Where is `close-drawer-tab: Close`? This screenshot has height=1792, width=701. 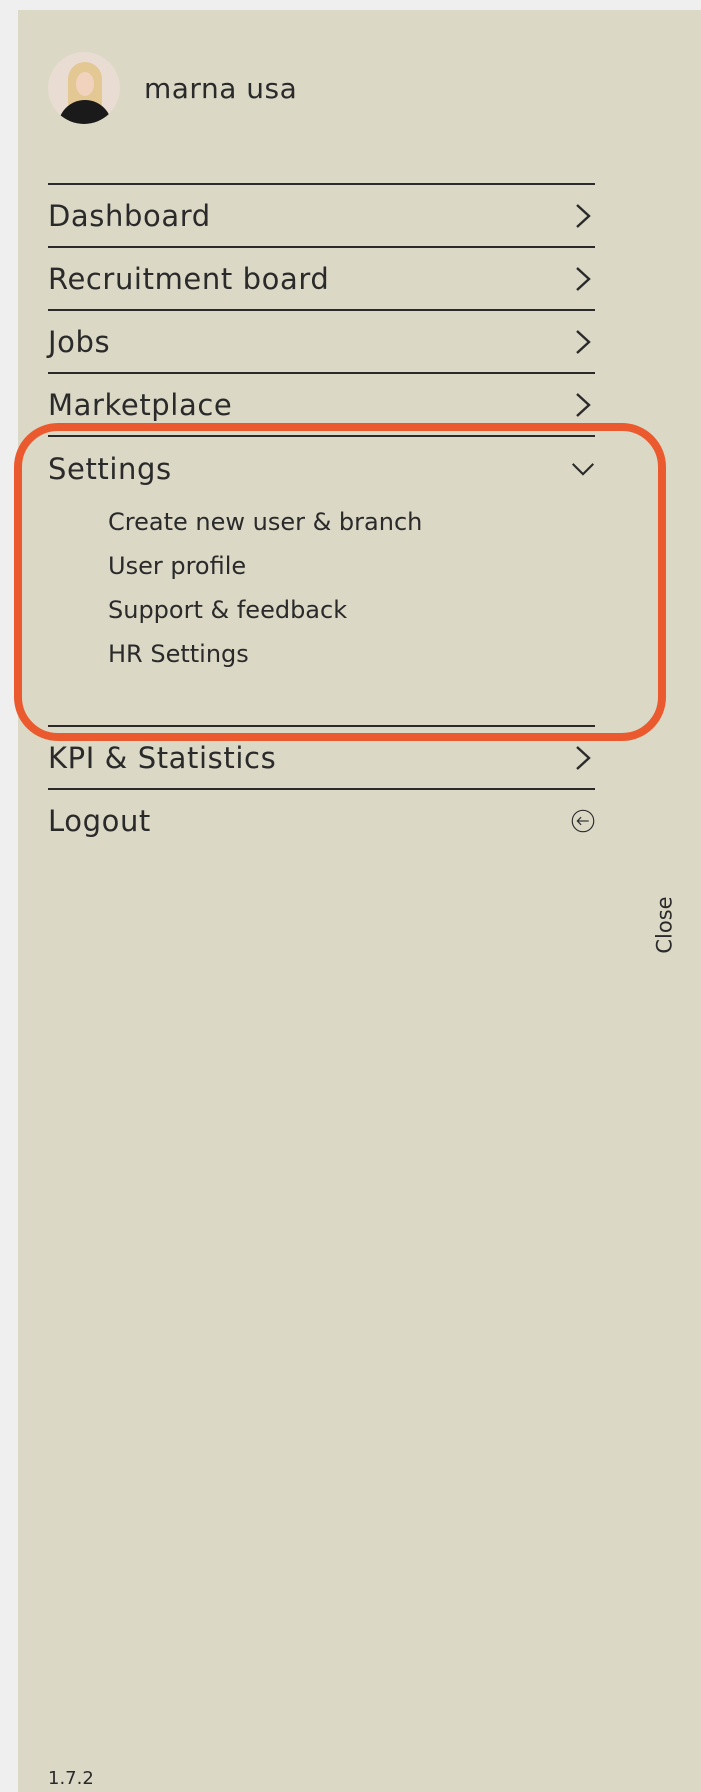
close-drawer-tab: Close is located at coordinates (665, 925).